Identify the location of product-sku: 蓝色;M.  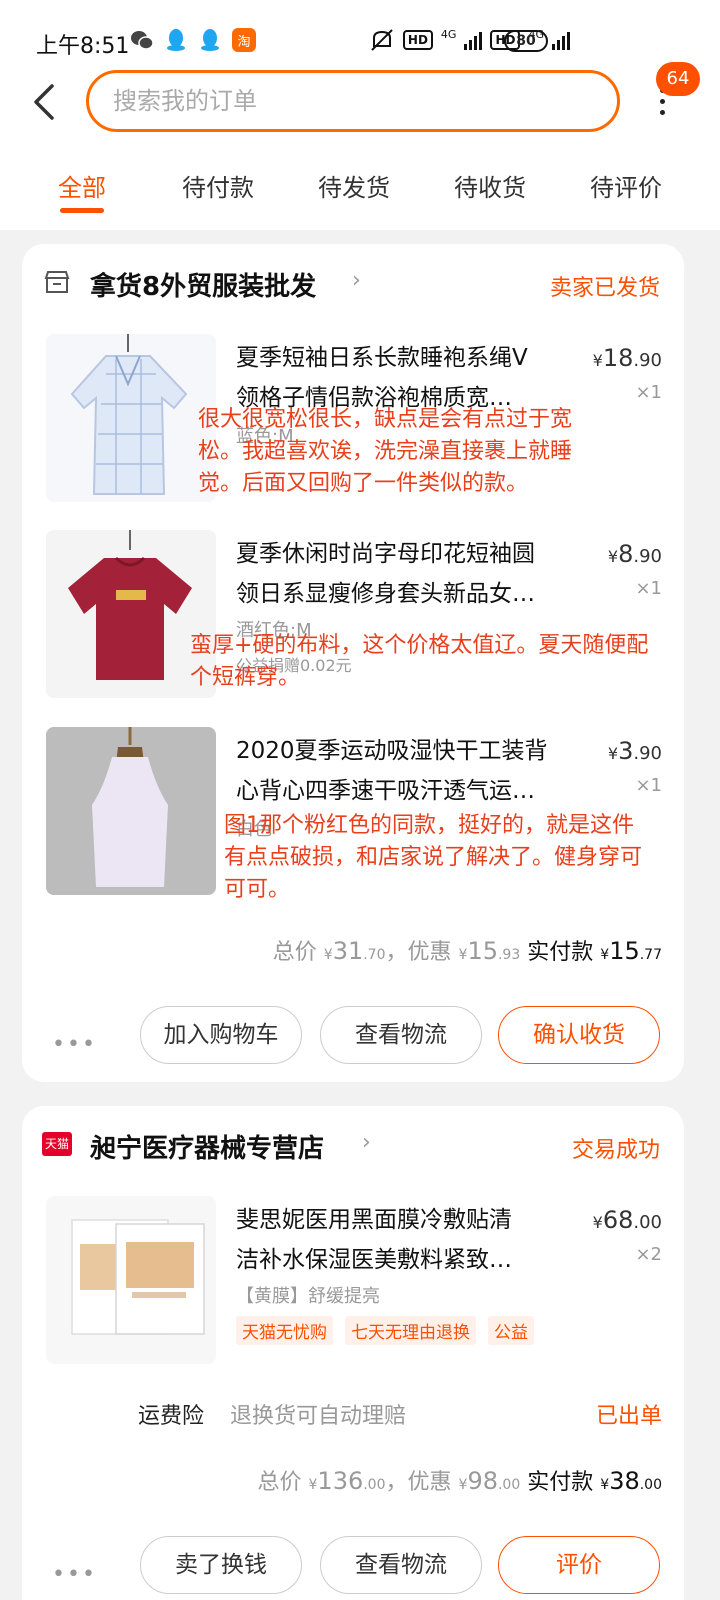
(265, 436).